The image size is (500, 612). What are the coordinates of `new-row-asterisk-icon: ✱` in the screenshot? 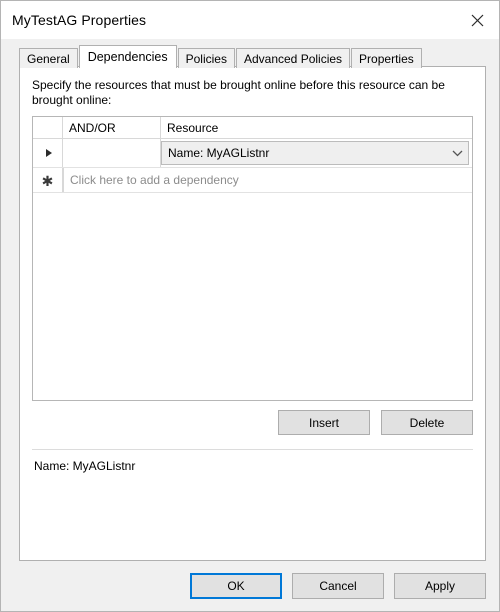 It's located at (47, 181).